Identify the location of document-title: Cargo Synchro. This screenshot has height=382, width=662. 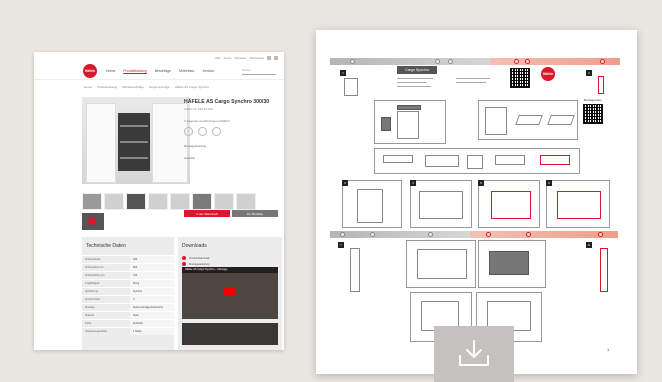
(417, 70).